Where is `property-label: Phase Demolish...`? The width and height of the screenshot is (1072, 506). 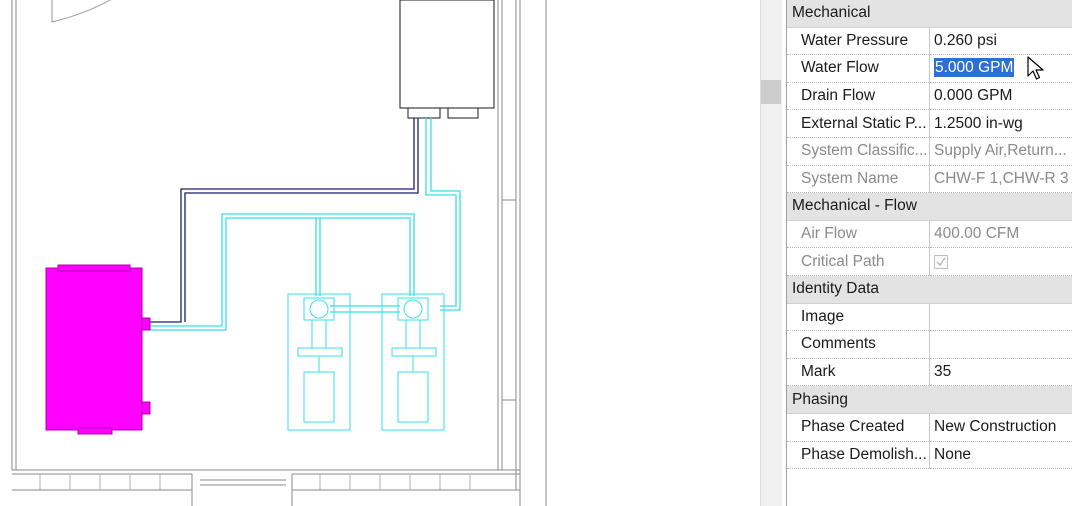
property-label: Phase Demolish... is located at coordinates (858, 455).